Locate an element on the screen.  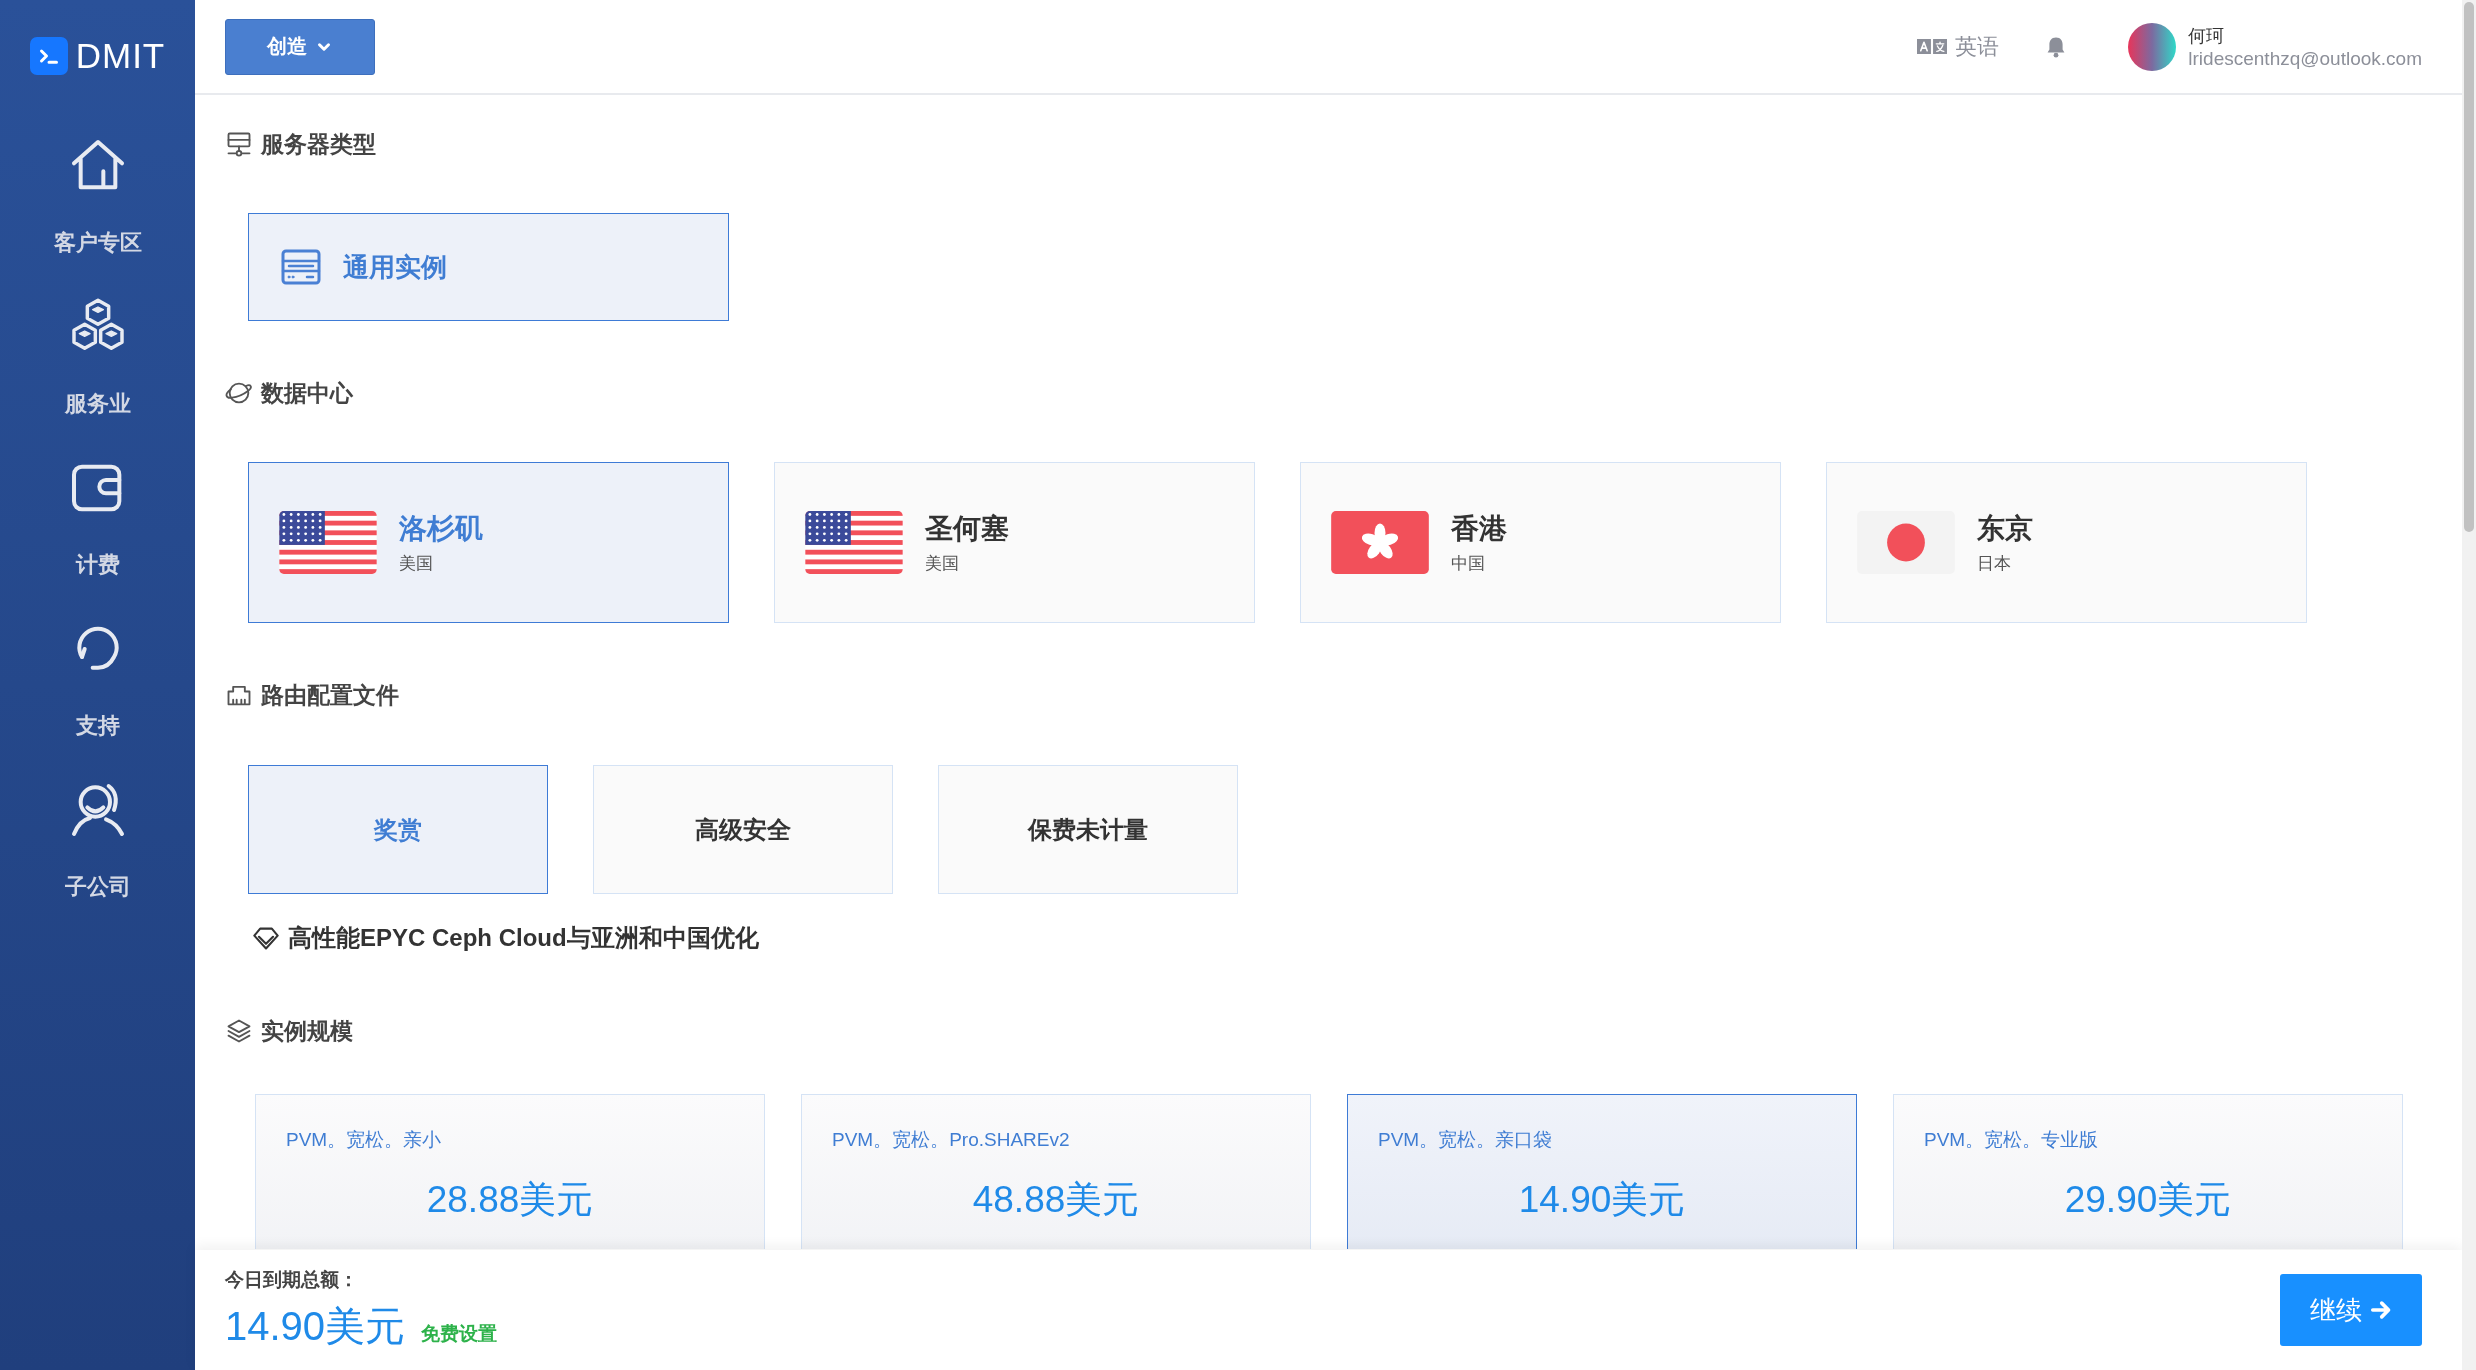
language-selector: 英语 is located at coordinates (1958, 46).